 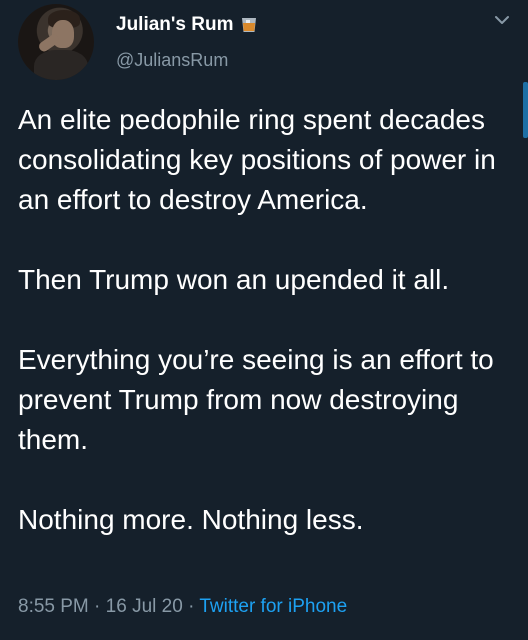 I want to click on display-name-row: Julian's Rum, so click(x=187, y=25).